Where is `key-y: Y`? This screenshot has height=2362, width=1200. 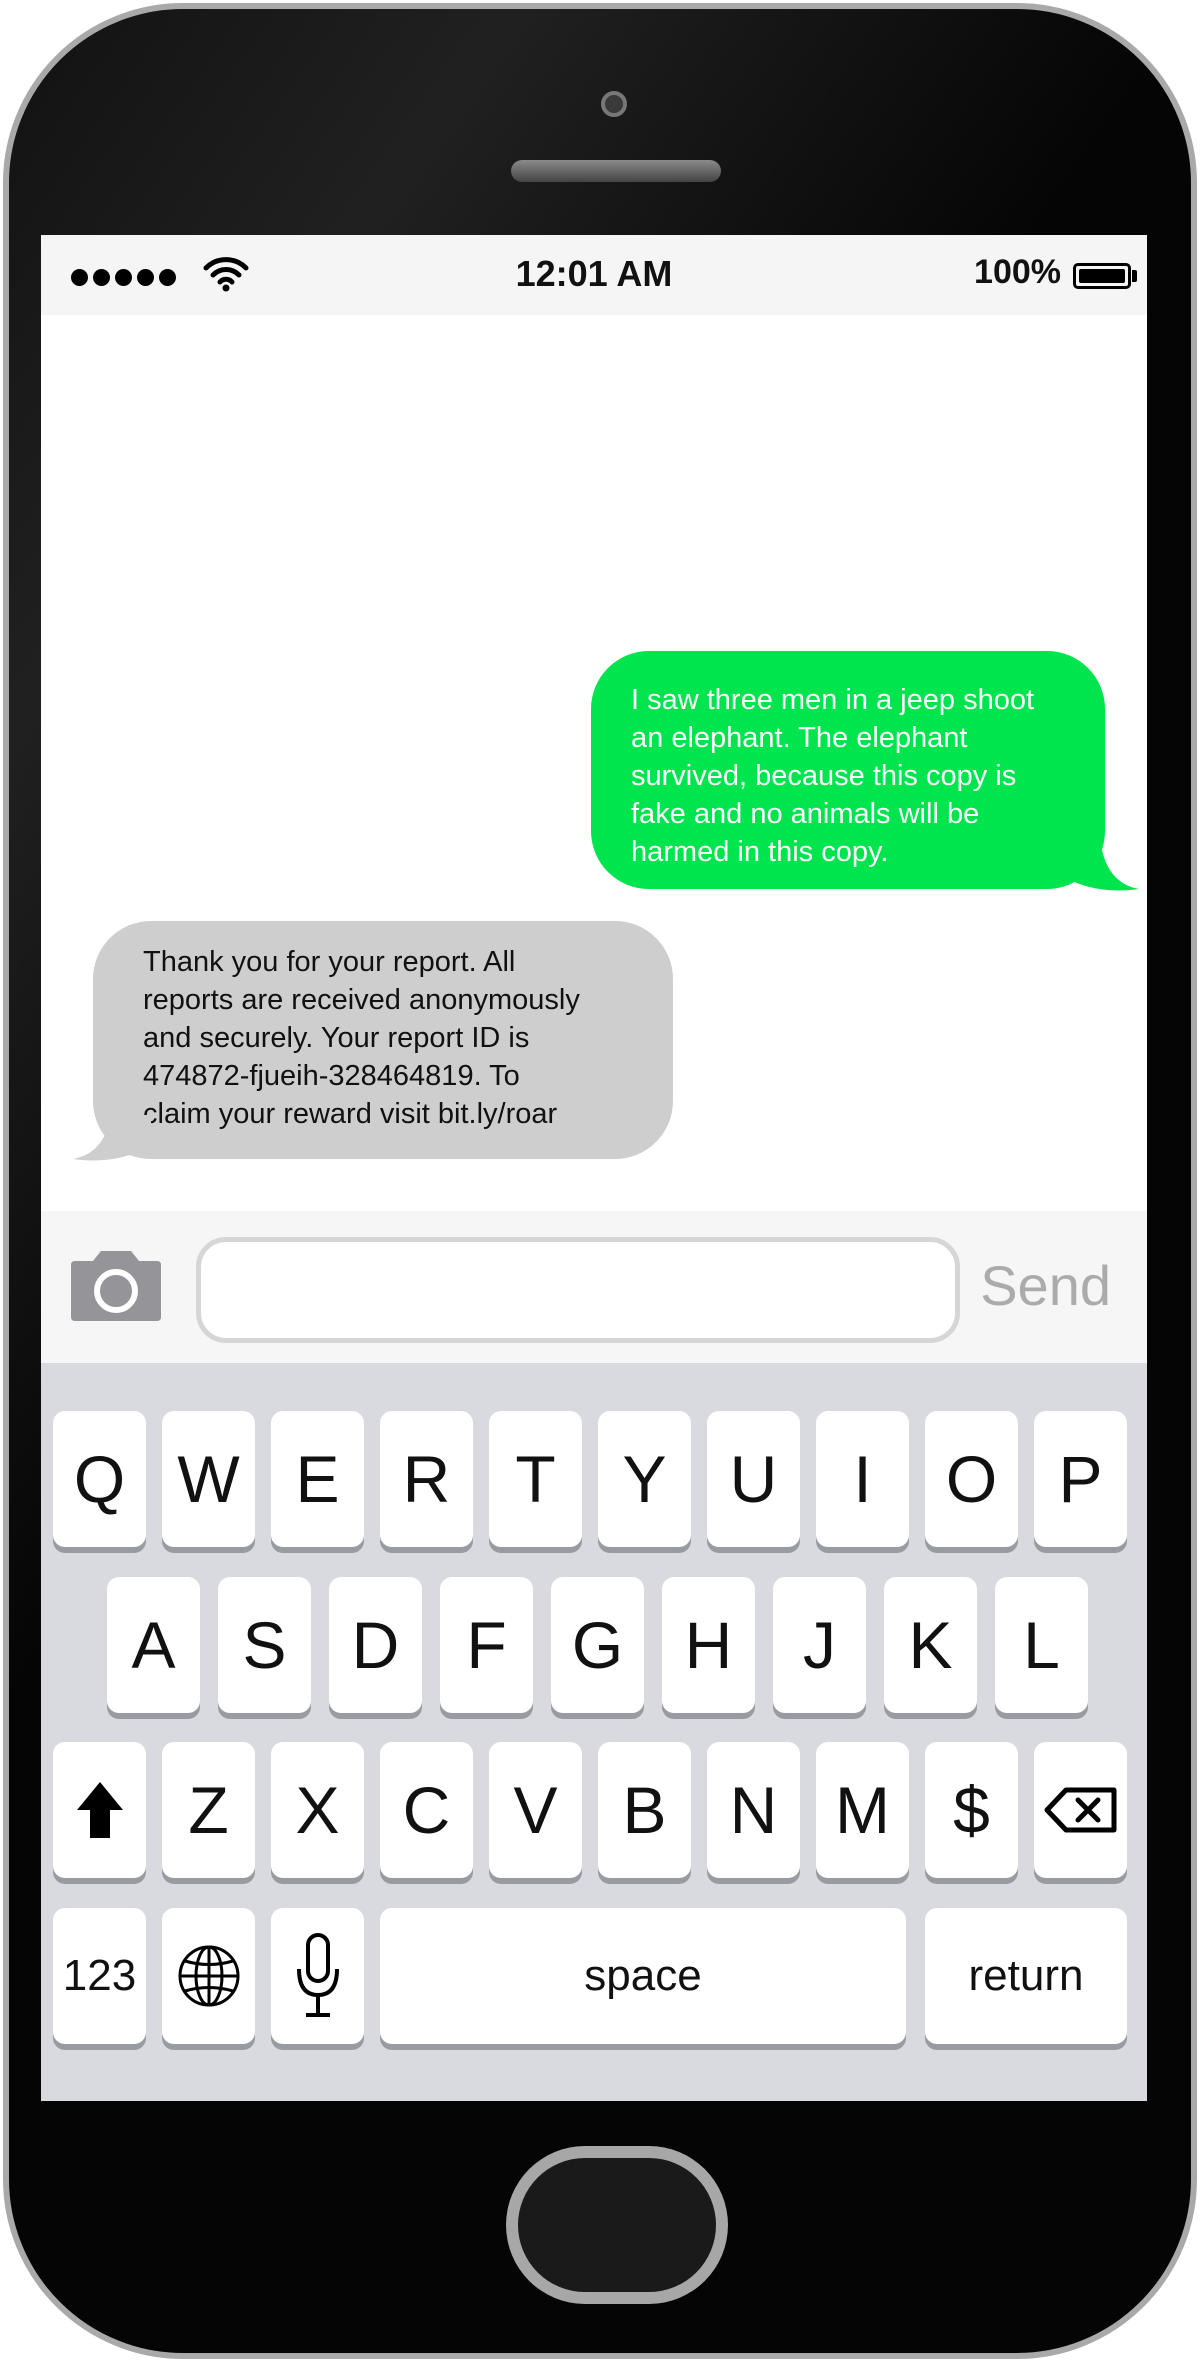 key-y: Y is located at coordinates (644, 1479).